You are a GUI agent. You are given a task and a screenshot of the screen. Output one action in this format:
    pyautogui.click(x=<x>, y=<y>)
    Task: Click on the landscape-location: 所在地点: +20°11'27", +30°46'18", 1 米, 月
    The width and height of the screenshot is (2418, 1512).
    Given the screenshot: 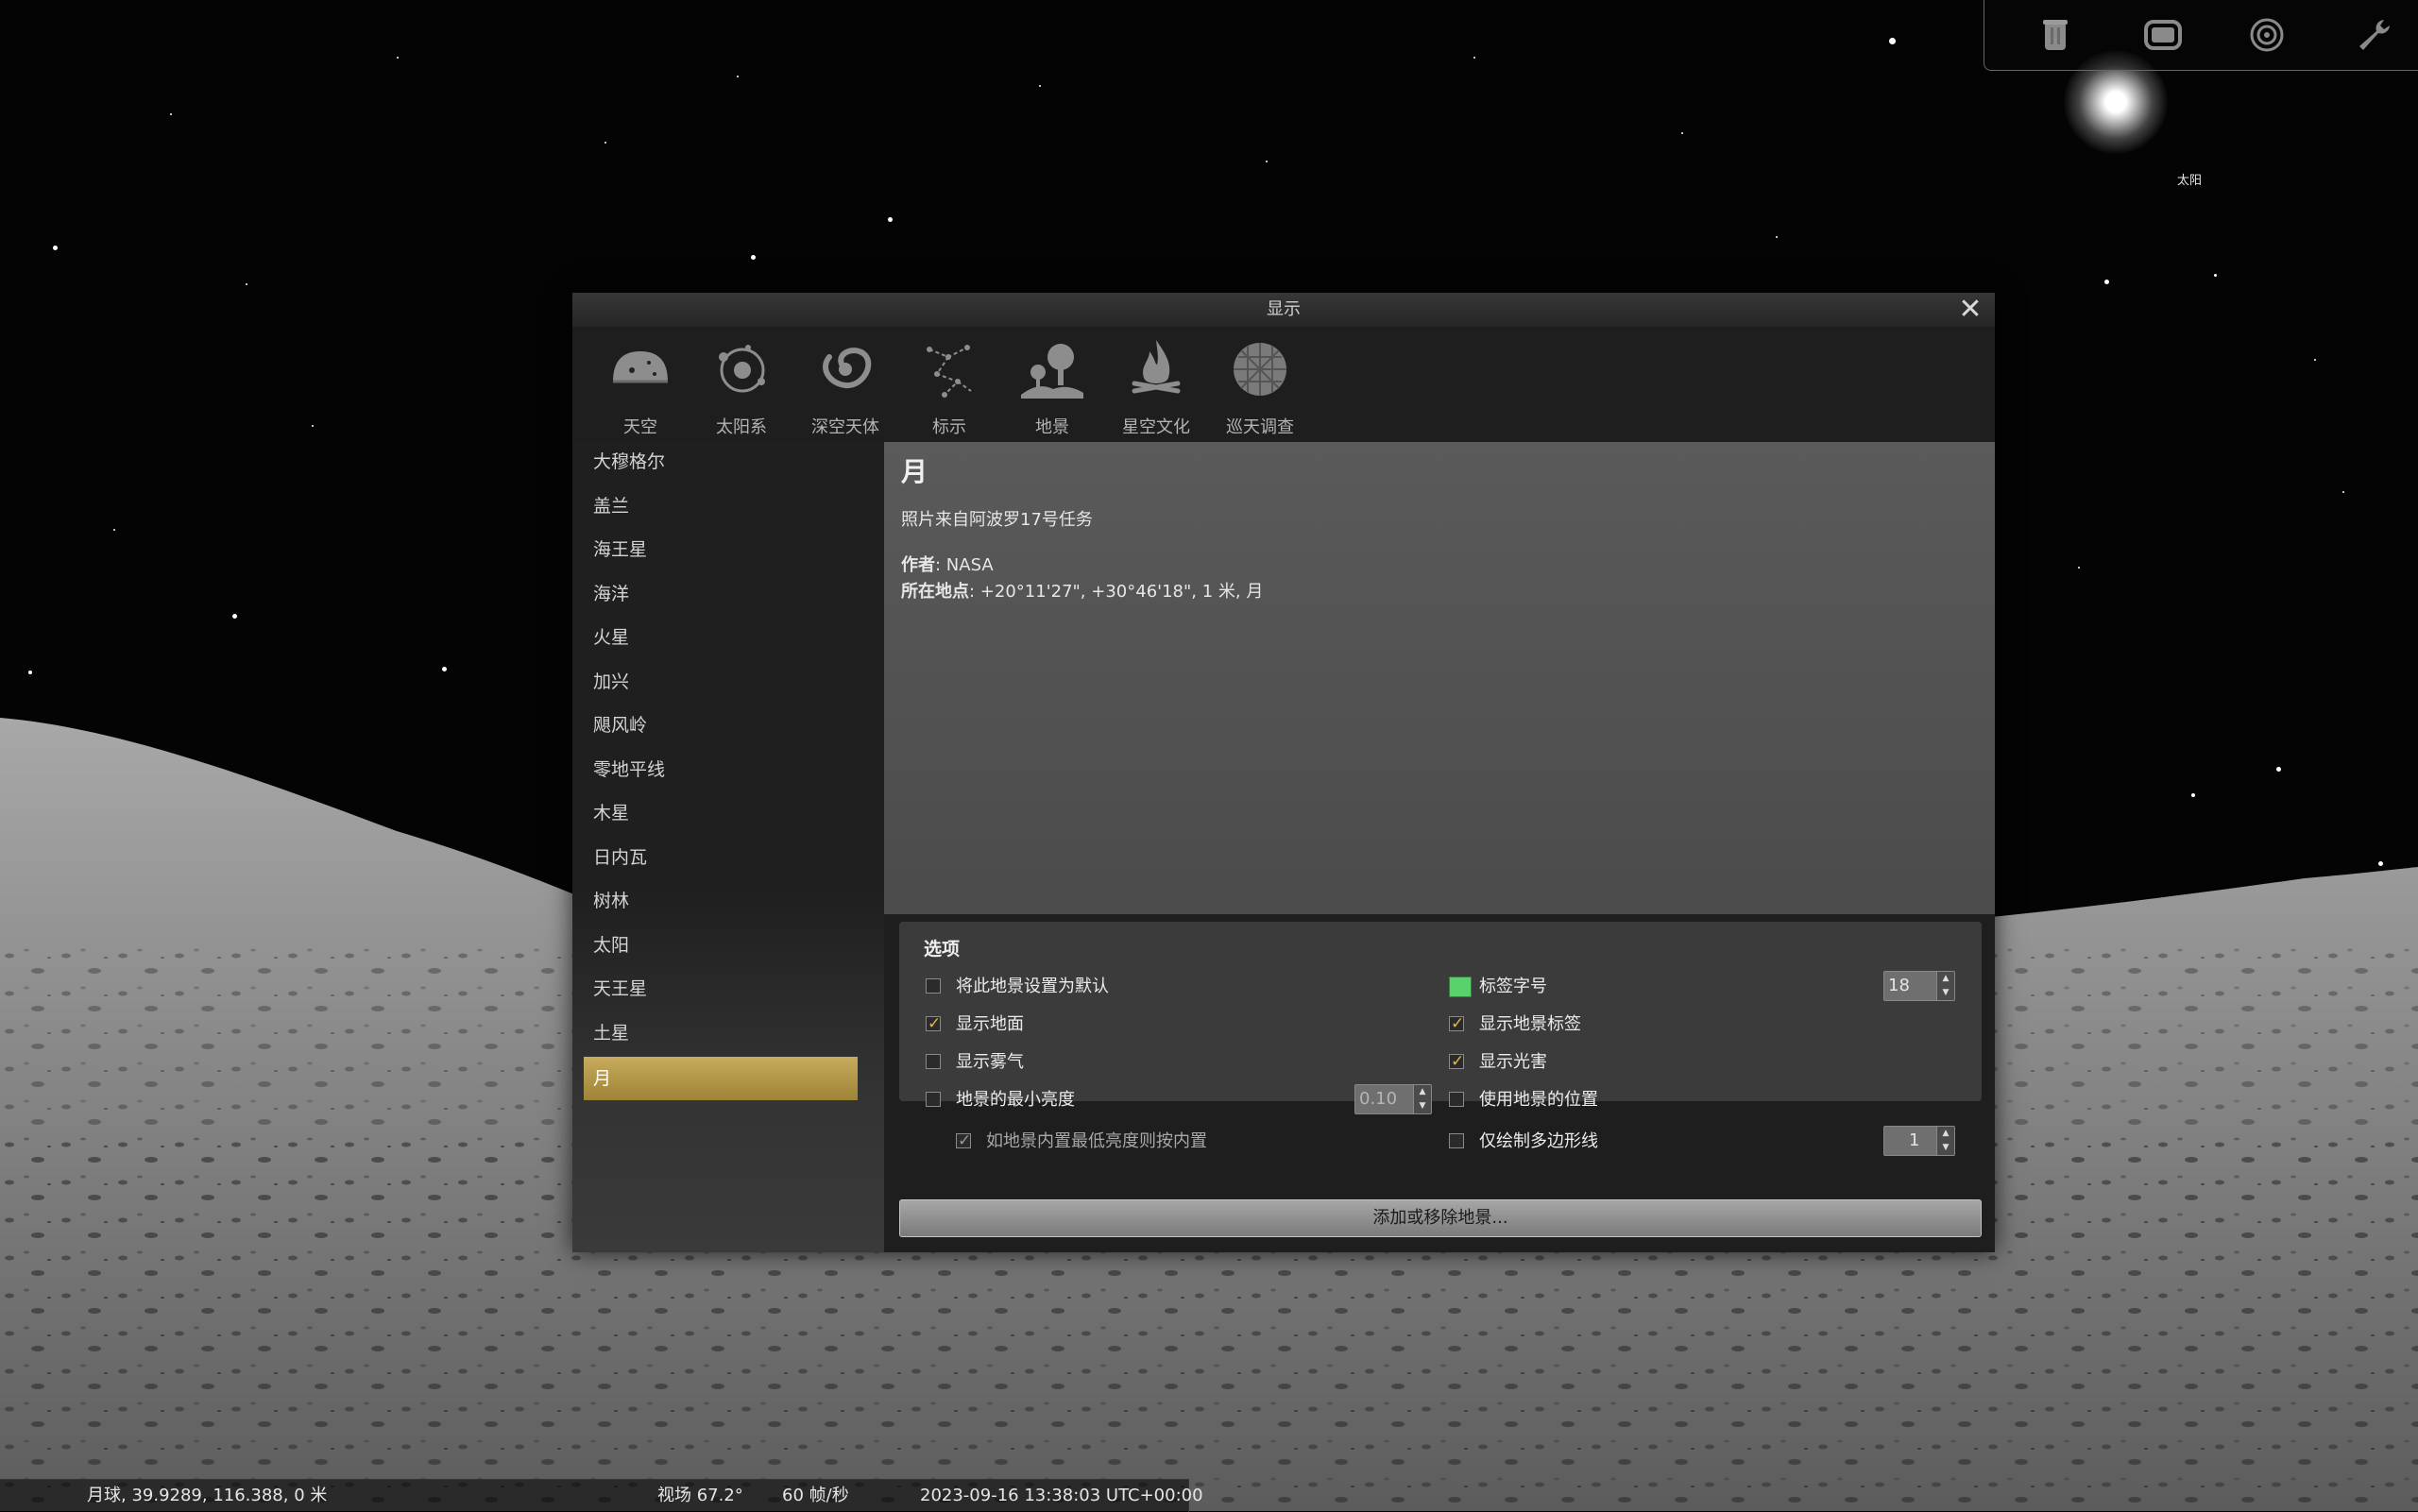 What is the action you would take?
    pyautogui.click(x=1082, y=591)
    